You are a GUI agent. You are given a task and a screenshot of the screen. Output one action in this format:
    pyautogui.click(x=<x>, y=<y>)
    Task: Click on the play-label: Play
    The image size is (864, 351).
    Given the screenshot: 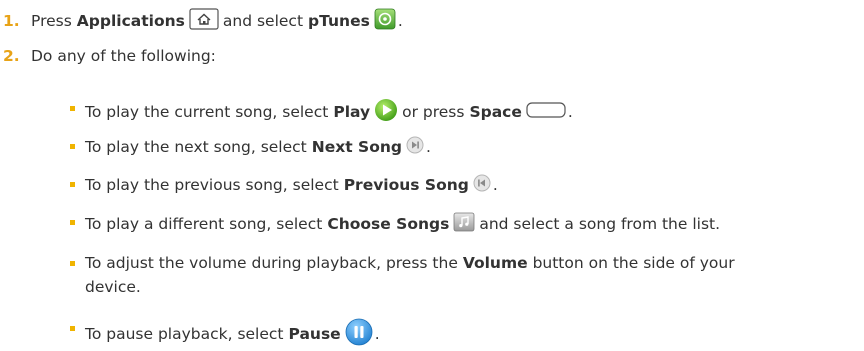 What is the action you would take?
    pyautogui.click(x=352, y=112)
    